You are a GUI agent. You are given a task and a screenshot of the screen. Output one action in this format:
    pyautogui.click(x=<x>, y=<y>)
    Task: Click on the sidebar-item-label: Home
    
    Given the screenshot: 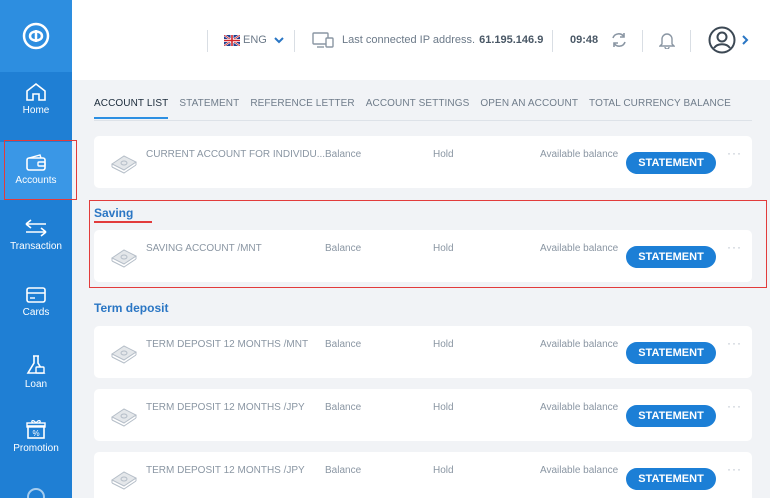 What is the action you would take?
    pyautogui.click(x=36, y=110)
    